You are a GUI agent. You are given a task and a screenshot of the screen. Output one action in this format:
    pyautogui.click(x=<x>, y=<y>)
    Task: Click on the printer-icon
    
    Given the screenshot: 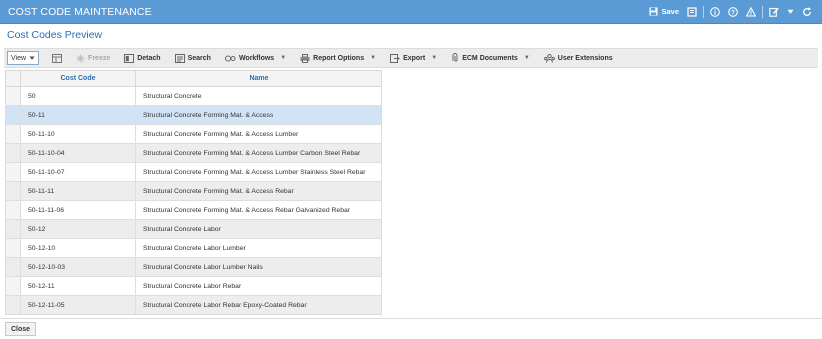 What is the action you would take?
    pyautogui.click(x=305, y=58)
    